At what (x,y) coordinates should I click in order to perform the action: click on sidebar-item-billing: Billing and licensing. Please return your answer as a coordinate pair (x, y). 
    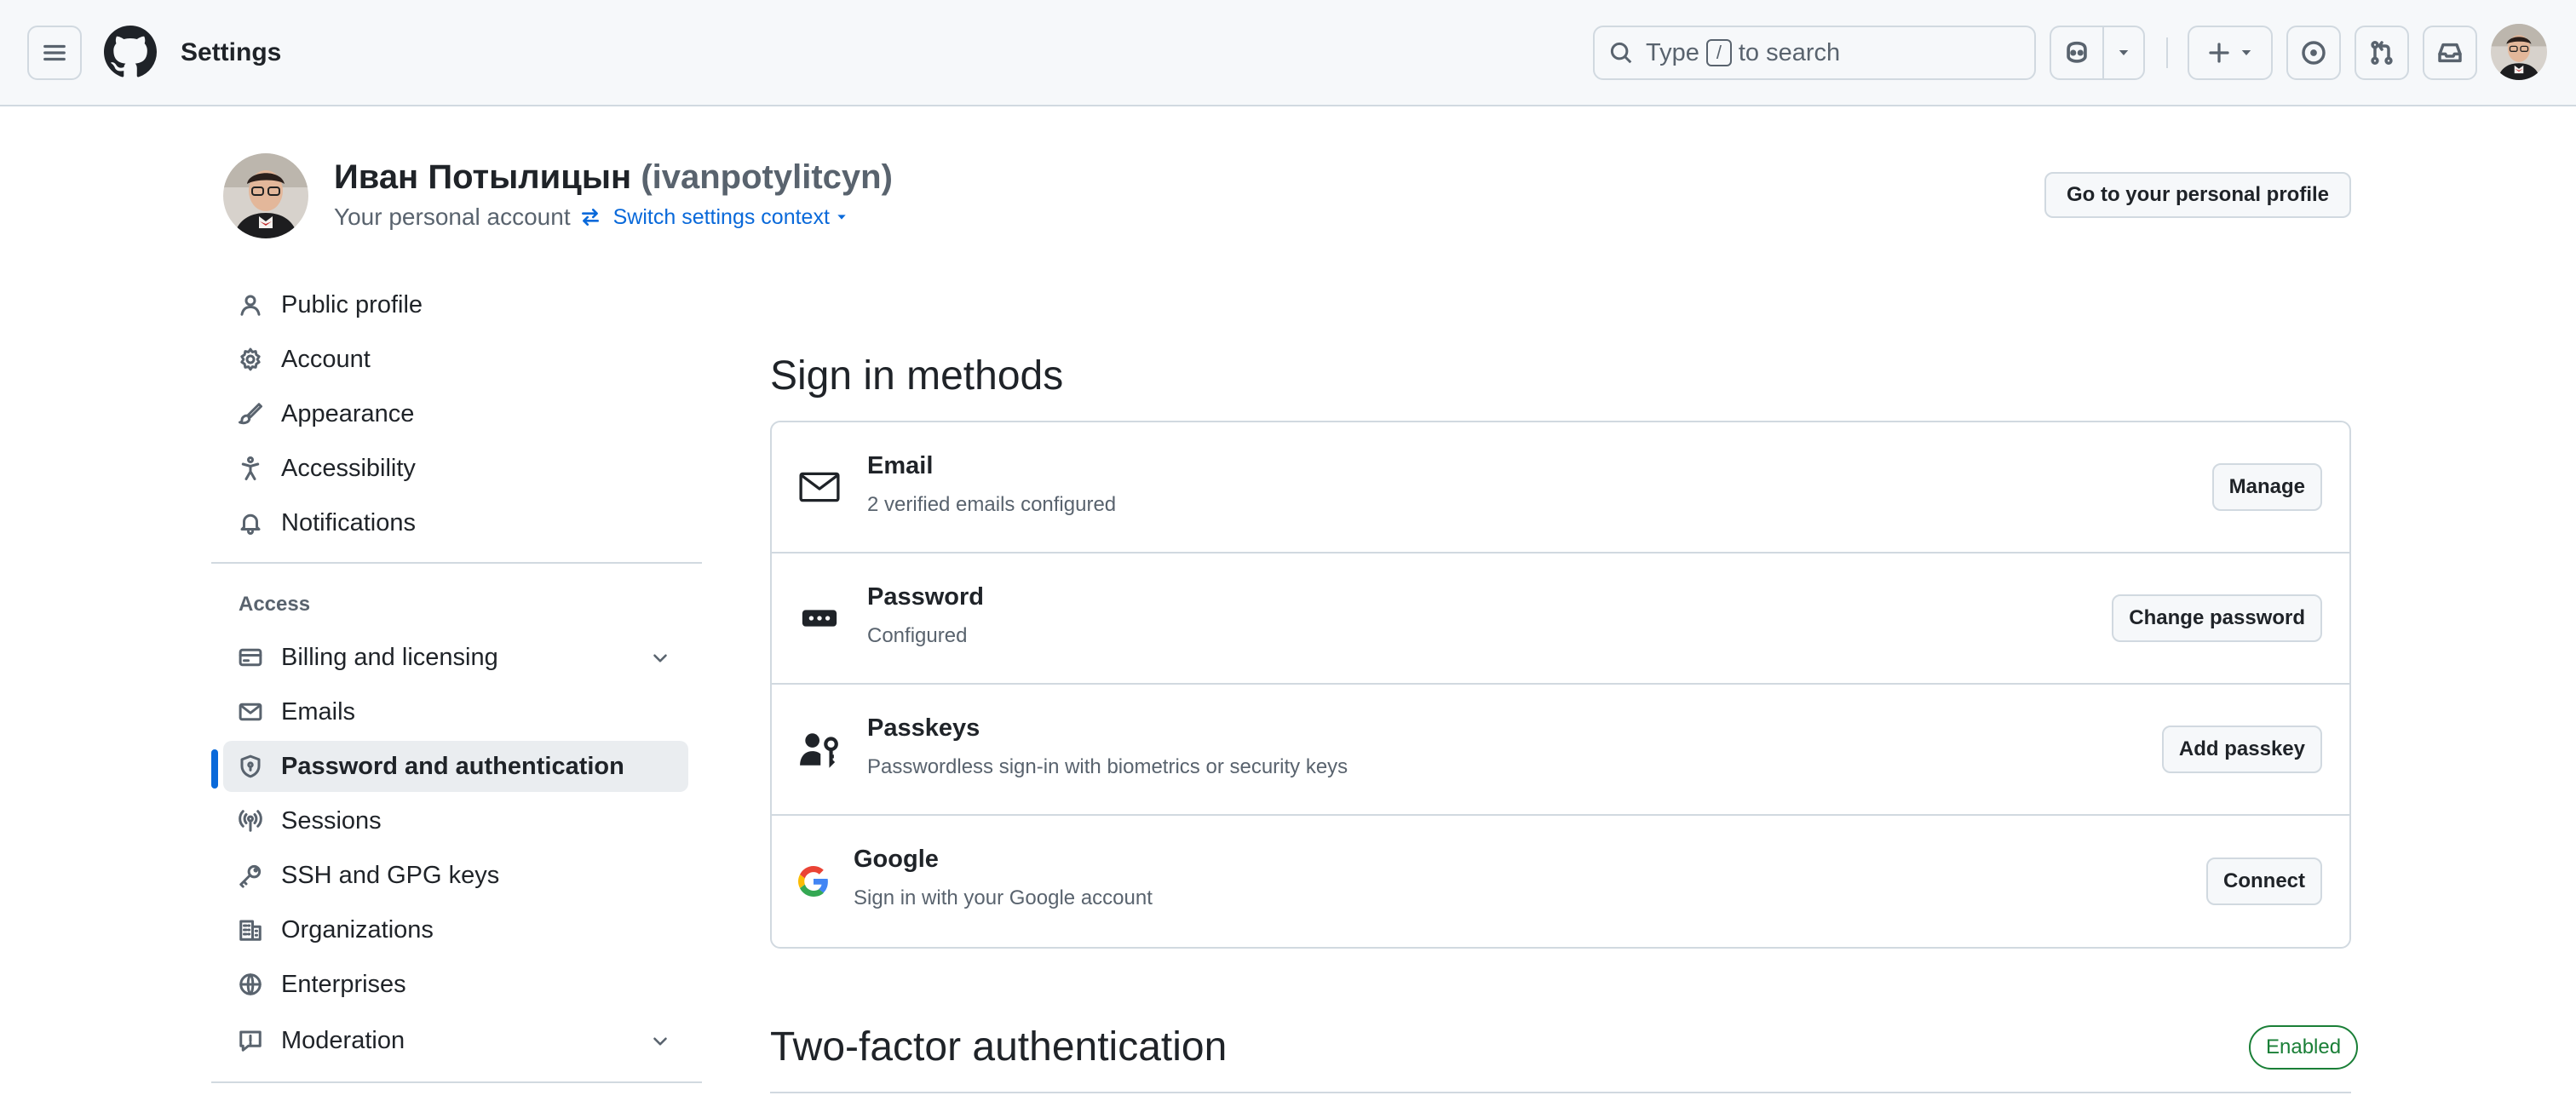
    Looking at the image, I should click on (456, 657).